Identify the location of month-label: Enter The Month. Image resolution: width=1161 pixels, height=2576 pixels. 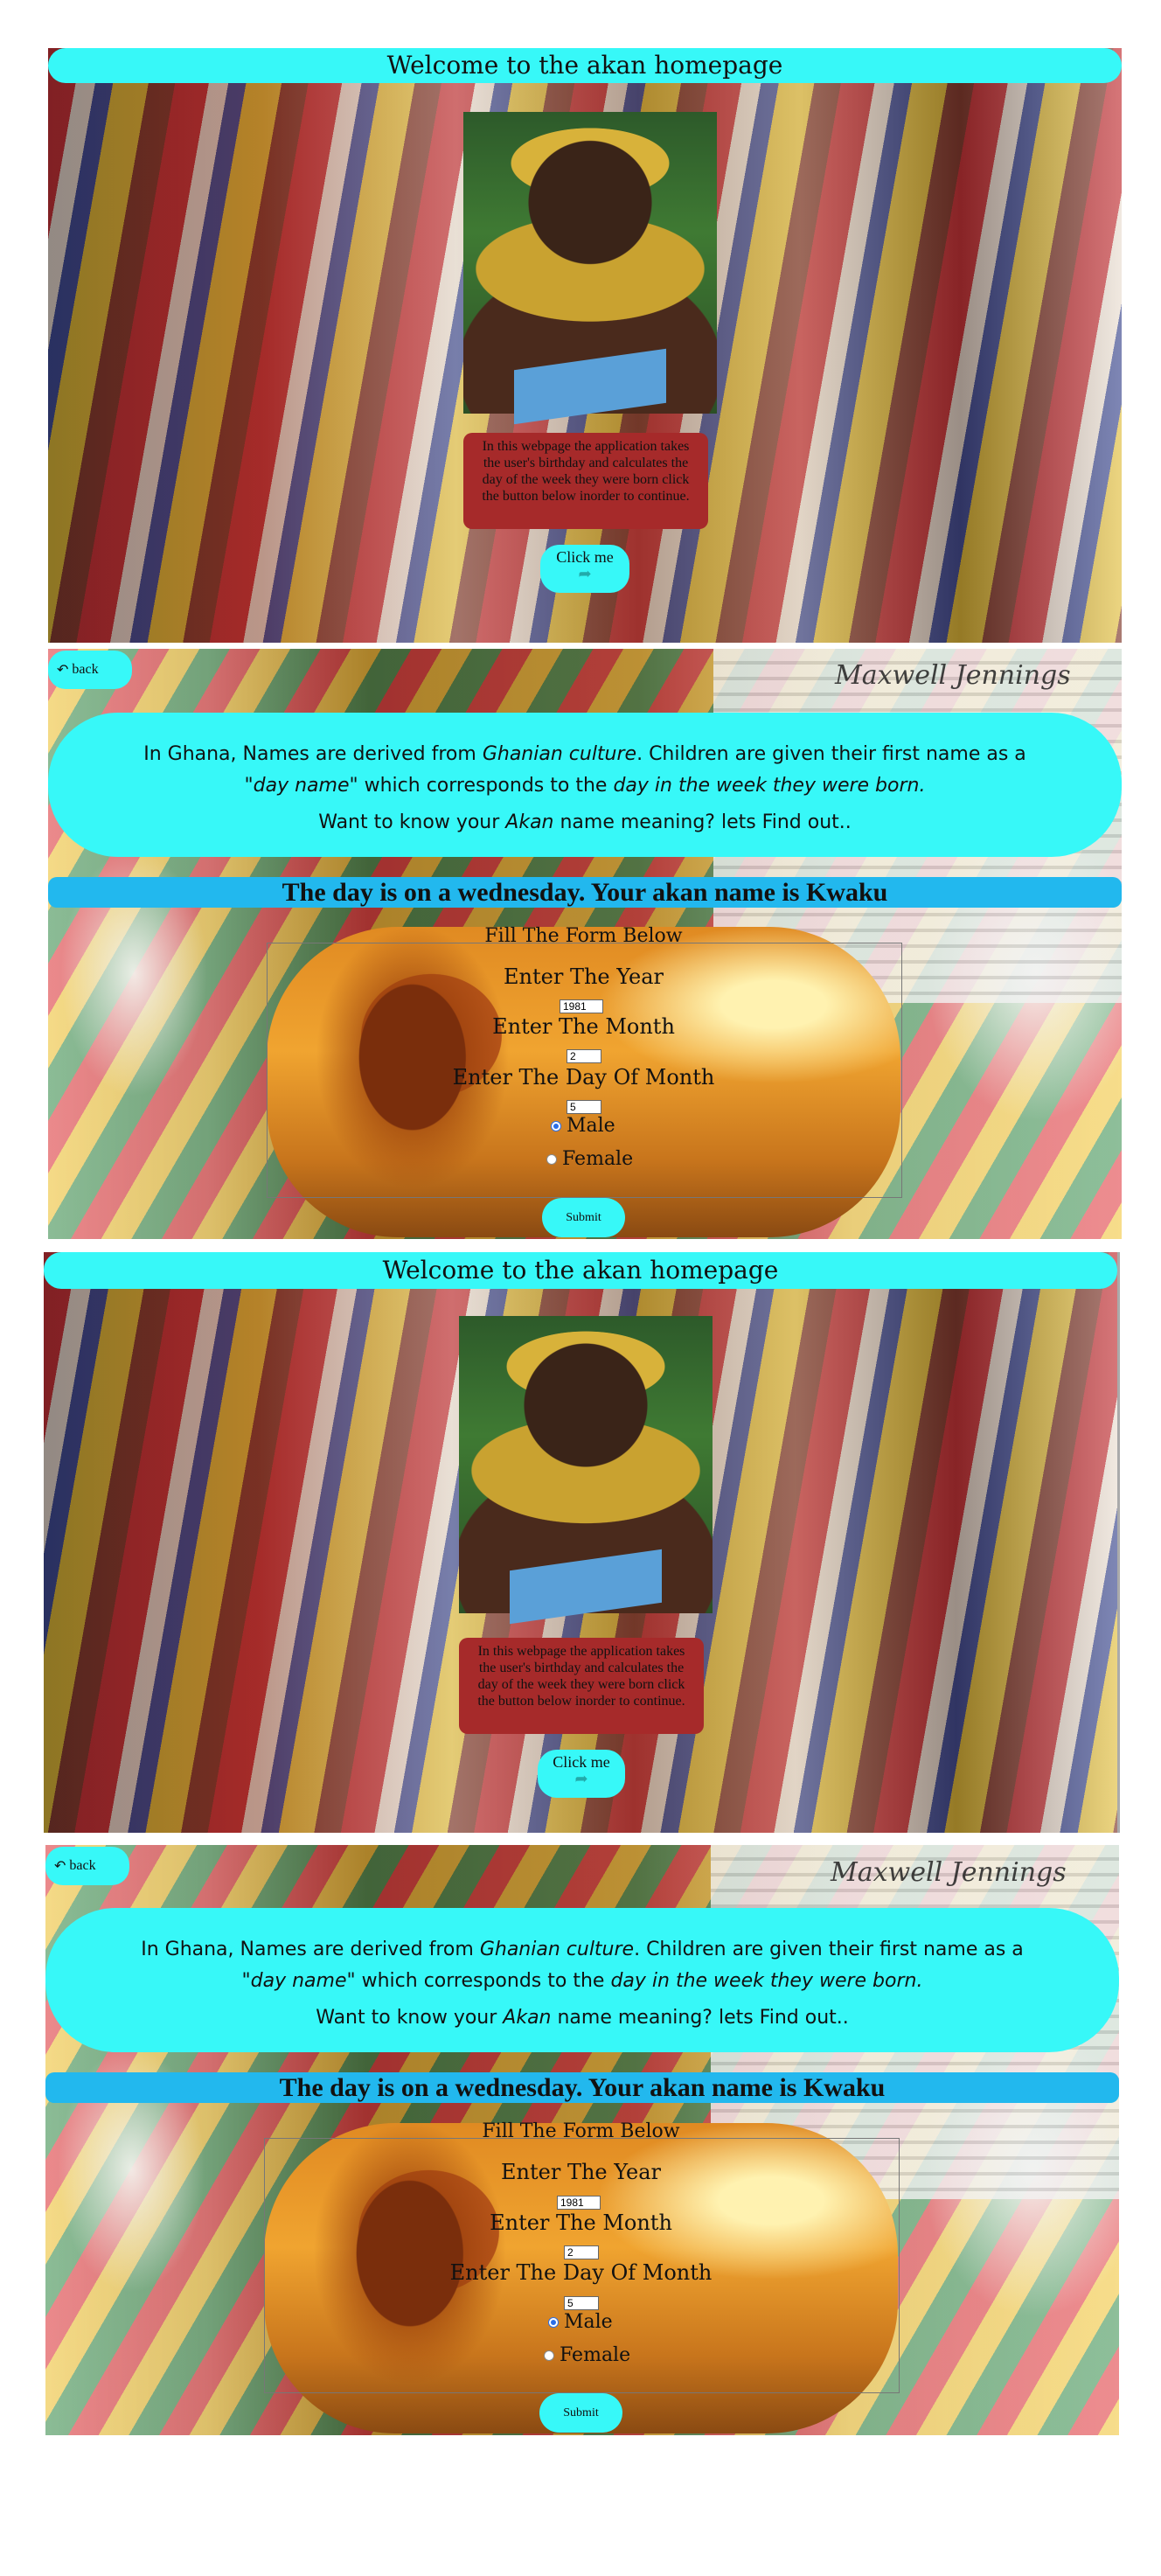
(583, 1026).